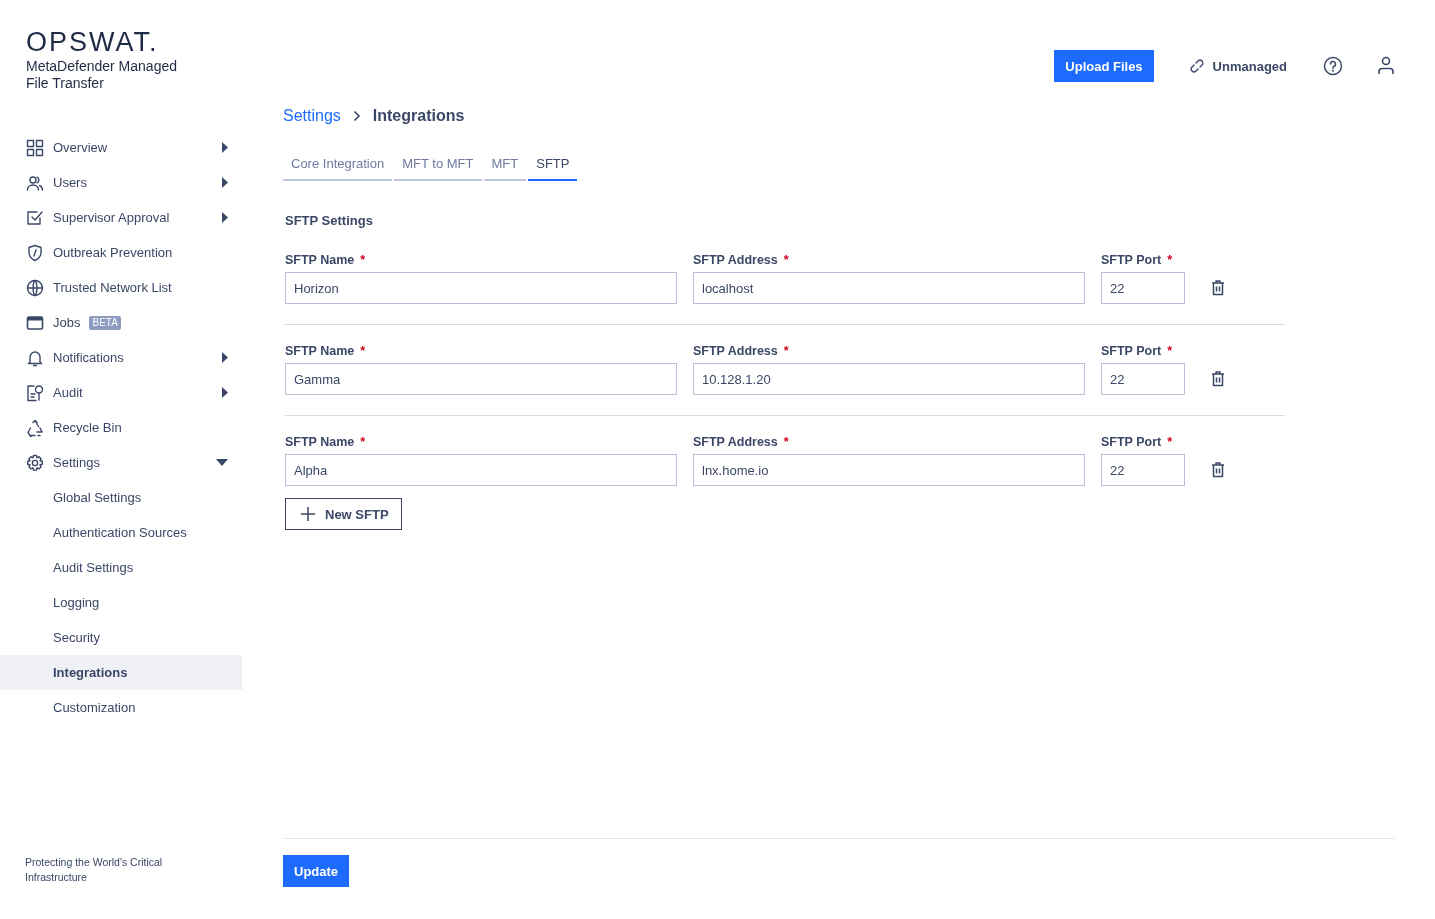  I want to click on globe-icon, so click(35, 287).